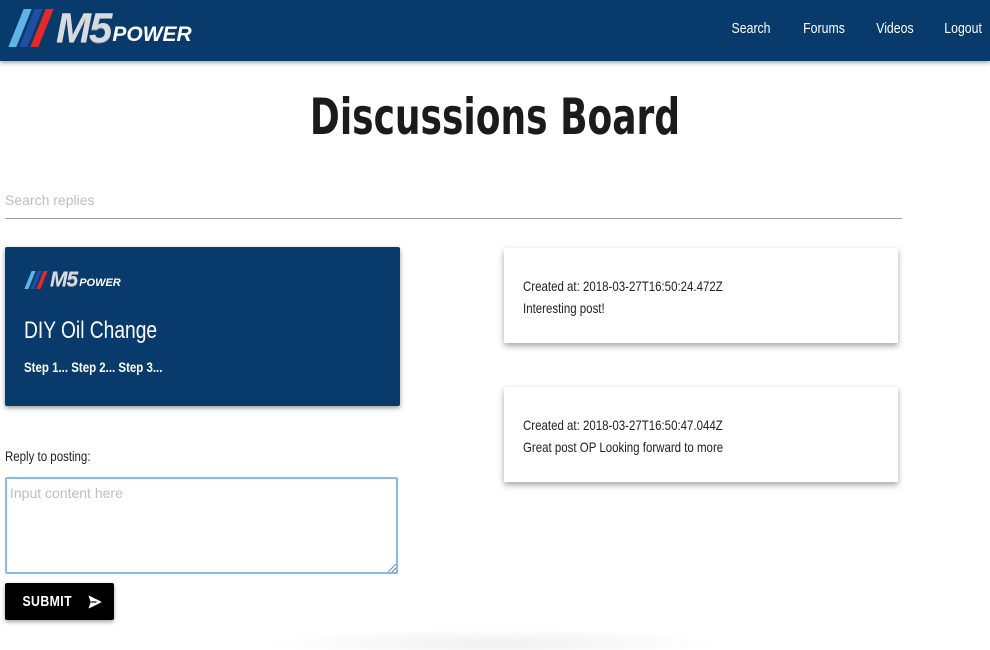 The image size is (990, 650). I want to click on logo-stripes, so click(30, 28).